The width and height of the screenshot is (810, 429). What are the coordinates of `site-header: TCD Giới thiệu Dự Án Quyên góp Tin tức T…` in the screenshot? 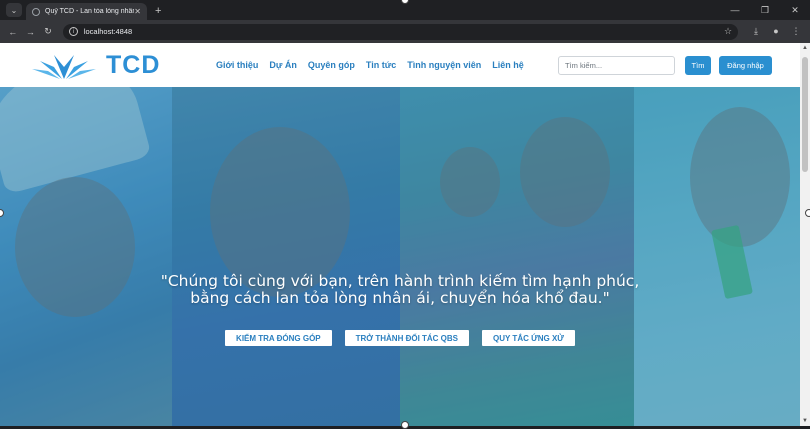 It's located at (400, 65).